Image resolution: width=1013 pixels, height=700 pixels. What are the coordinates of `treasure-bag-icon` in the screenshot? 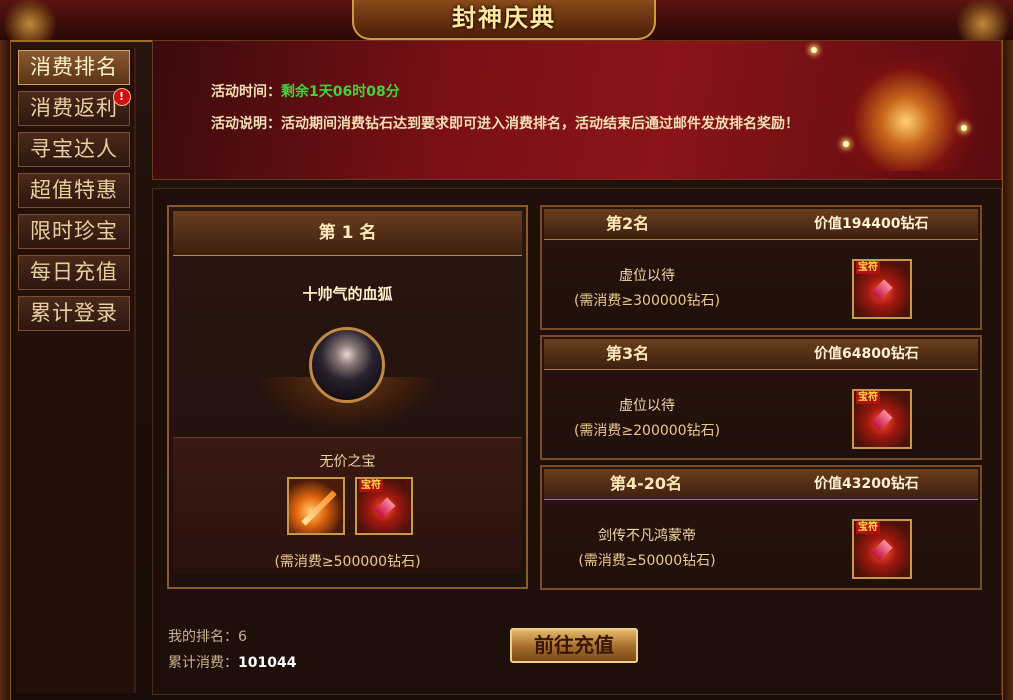 It's located at (906, 116).